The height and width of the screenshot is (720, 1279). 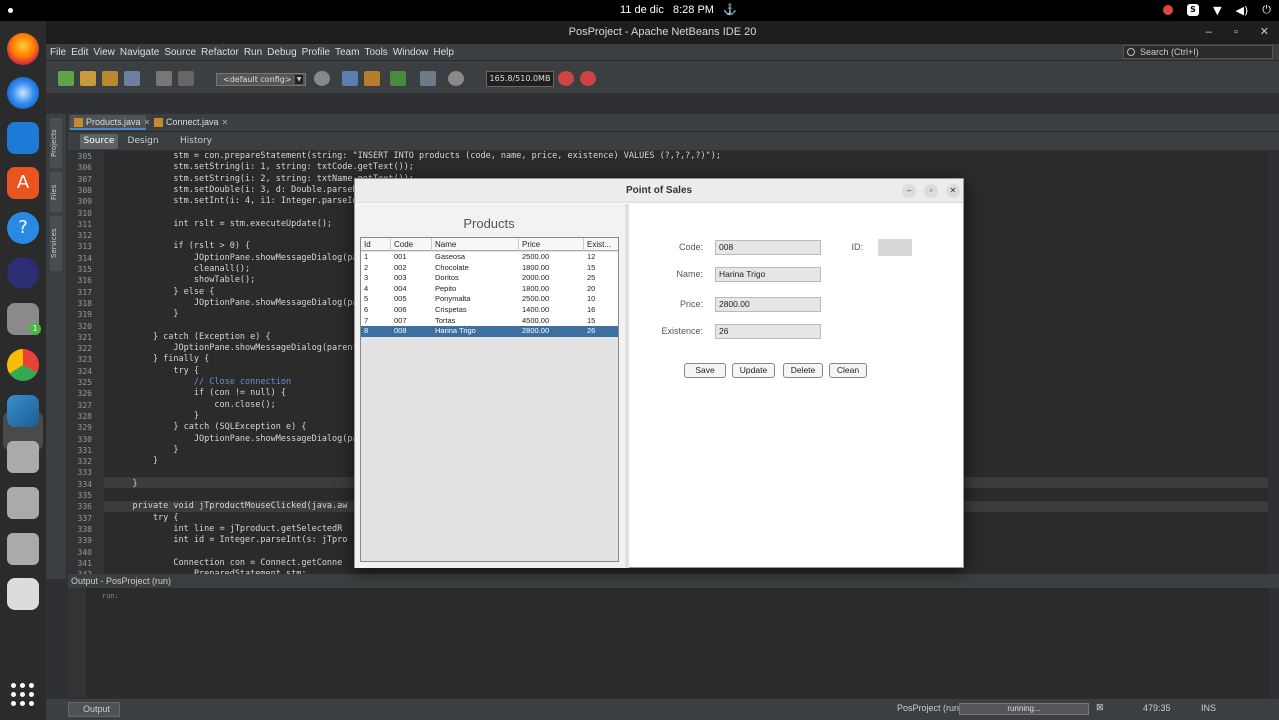 I want to click on activities-button, so click(x=10, y=10).